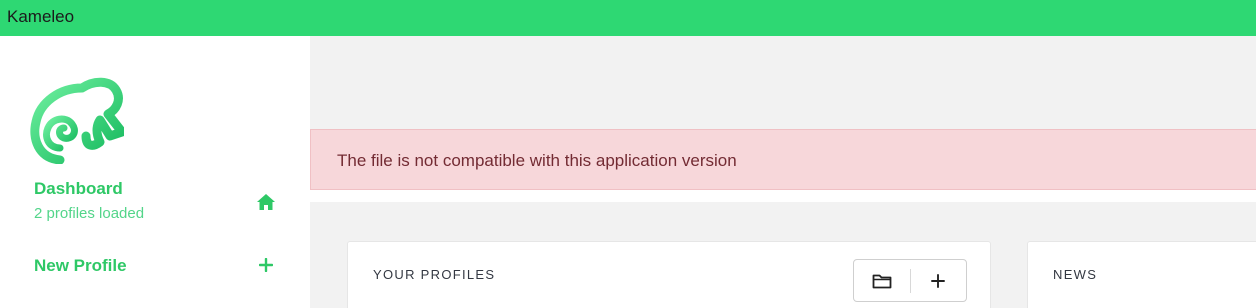 The width and height of the screenshot is (1256, 308). I want to click on alert-spacer, so click(783, 196).